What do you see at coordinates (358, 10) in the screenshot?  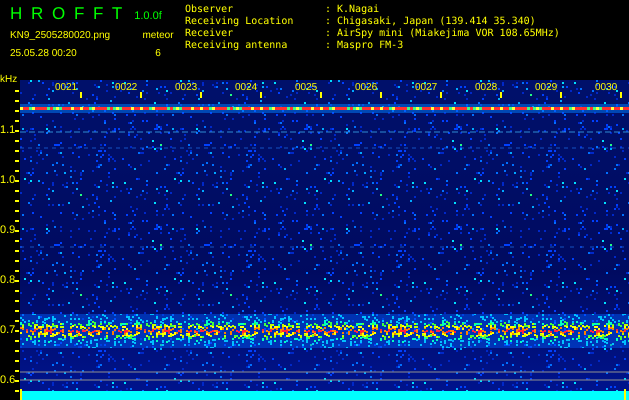 I see `info-value: K.Nagai` at bounding box center [358, 10].